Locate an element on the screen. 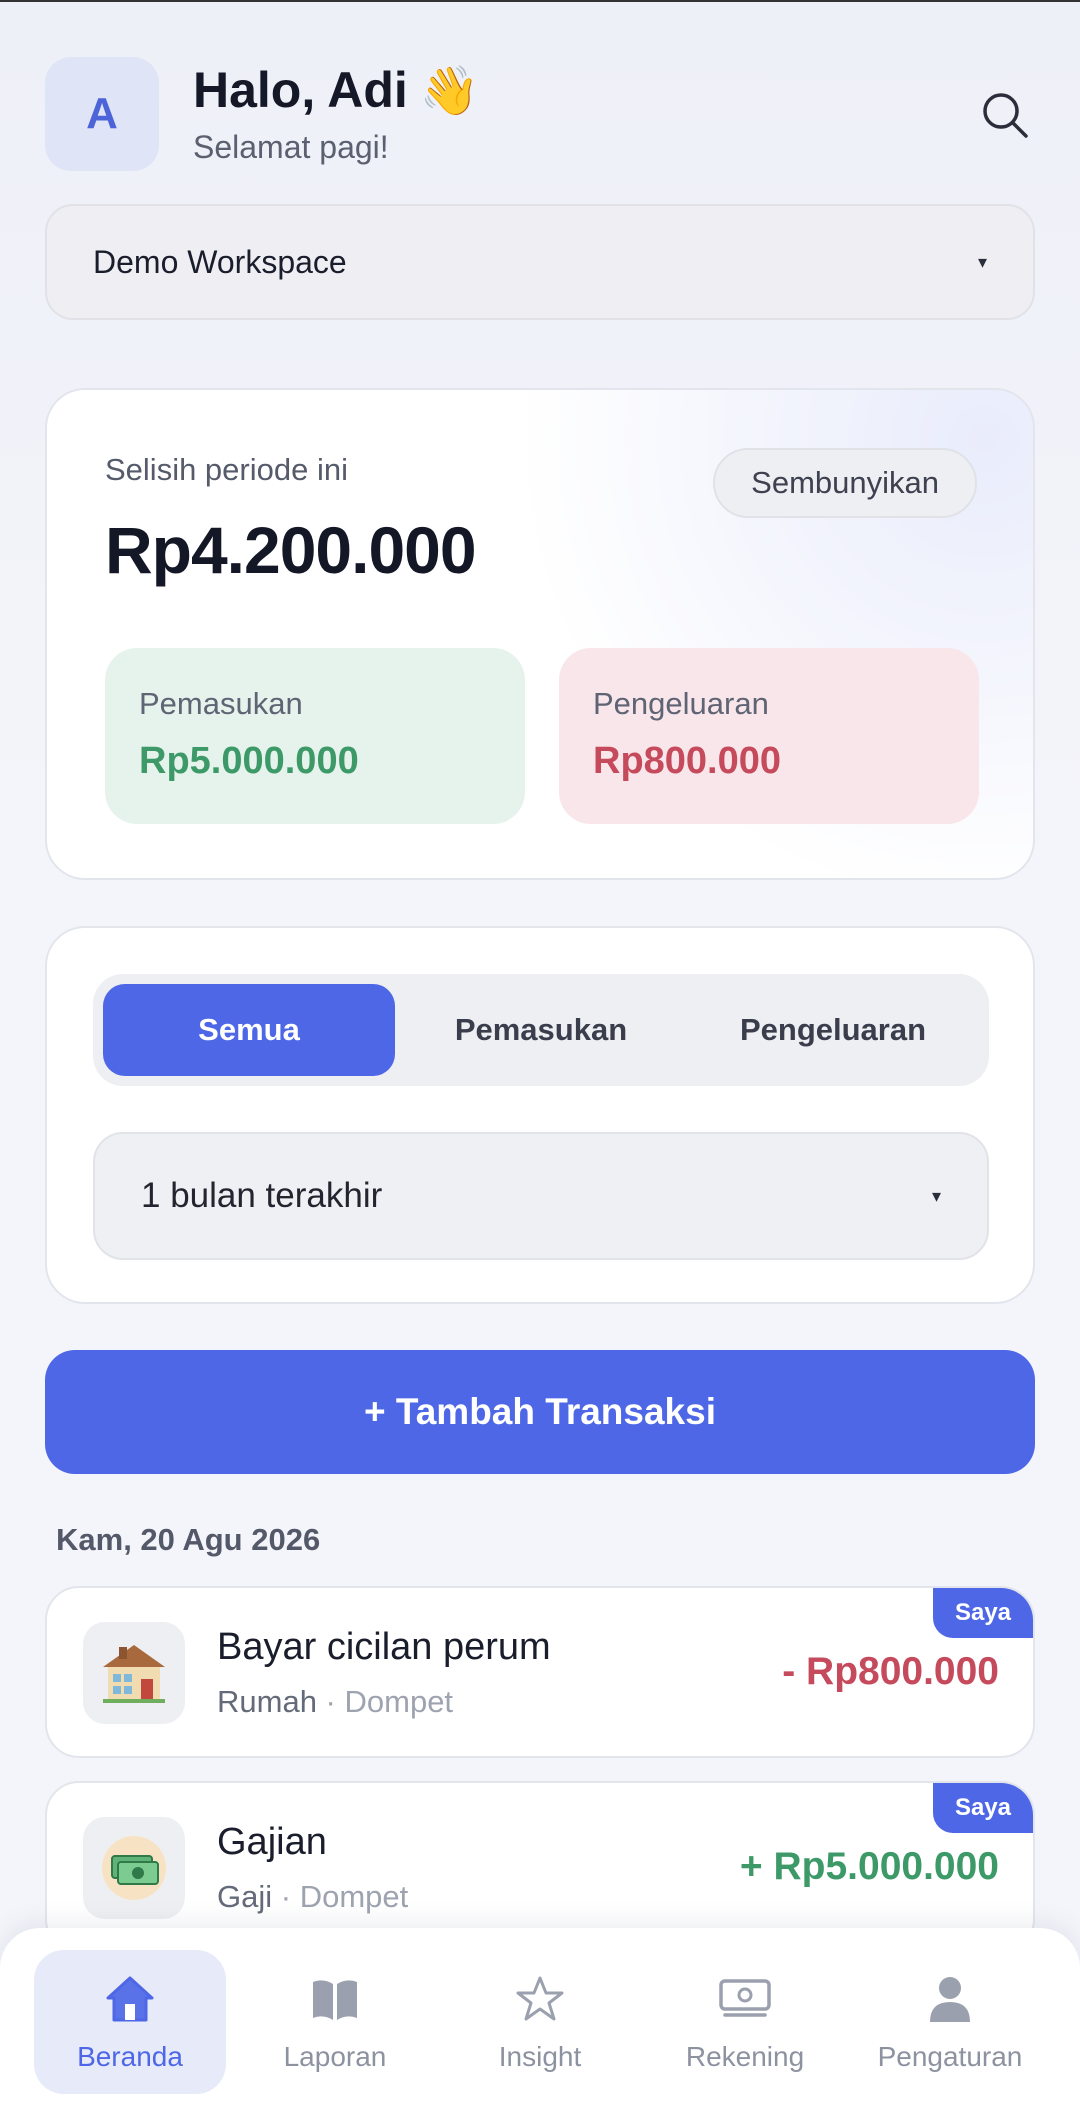 The height and width of the screenshot is (2117, 1080). expense-label: Pengeluaran is located at coordinates (681, 703).